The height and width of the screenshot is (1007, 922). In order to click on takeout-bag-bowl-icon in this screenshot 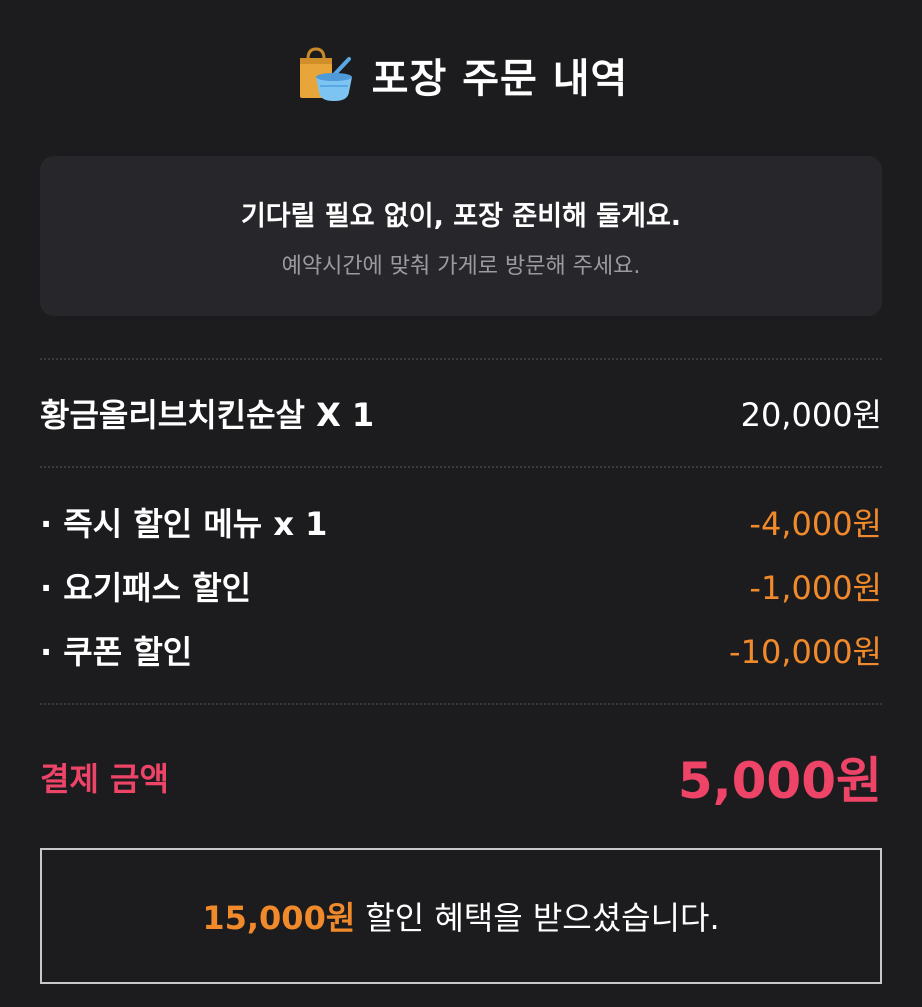, I will do `click(325, 74)`.